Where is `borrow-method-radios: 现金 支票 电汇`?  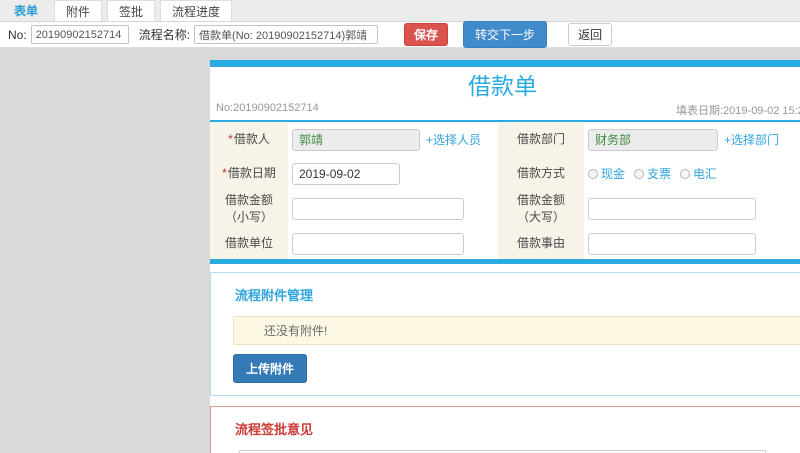
borrow-method-radios: 现金 支票 电汇 is located at coordinates (652, 173).